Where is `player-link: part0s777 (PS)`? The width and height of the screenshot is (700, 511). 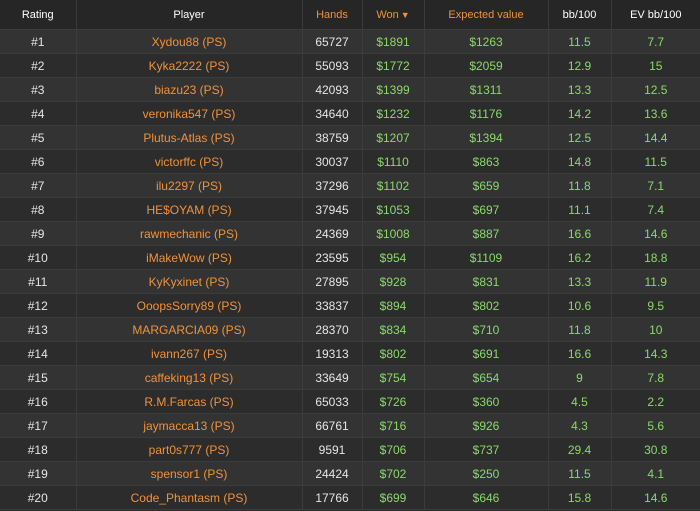 player-link: part0s777 (PS) is located at coordinates (189, 450).